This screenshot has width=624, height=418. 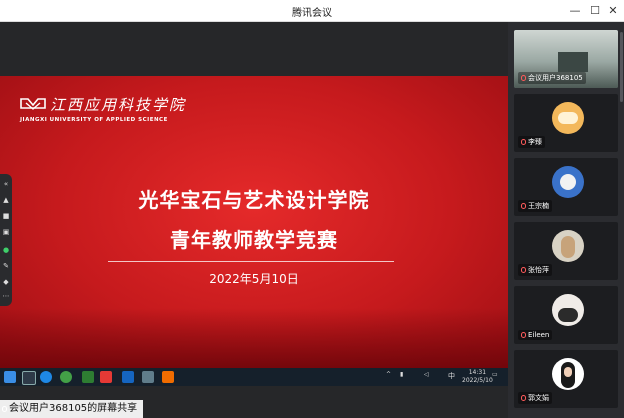 I want to click on mic-icon, so click(x=4, y=409).